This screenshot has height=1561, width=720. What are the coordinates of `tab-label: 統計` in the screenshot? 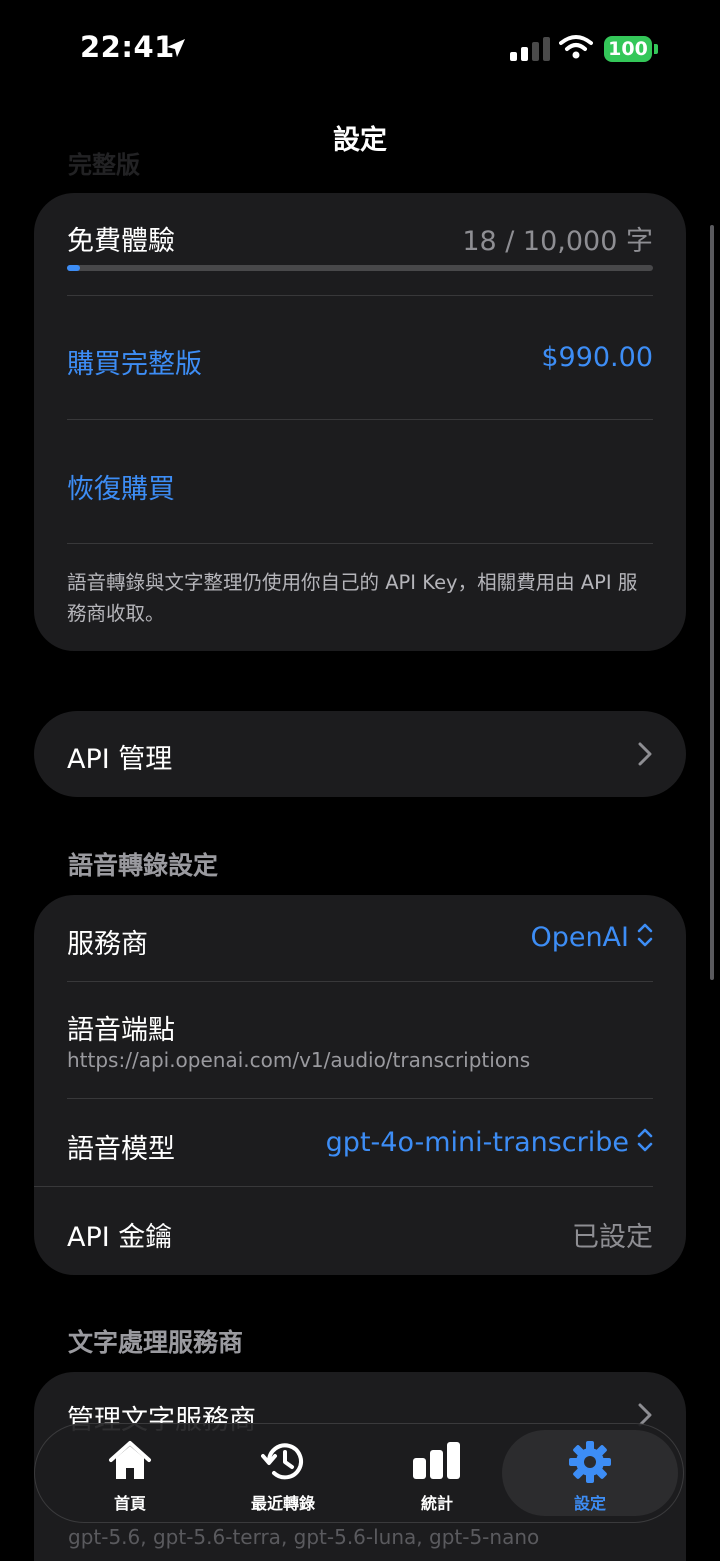 It's located at (436, 1503).